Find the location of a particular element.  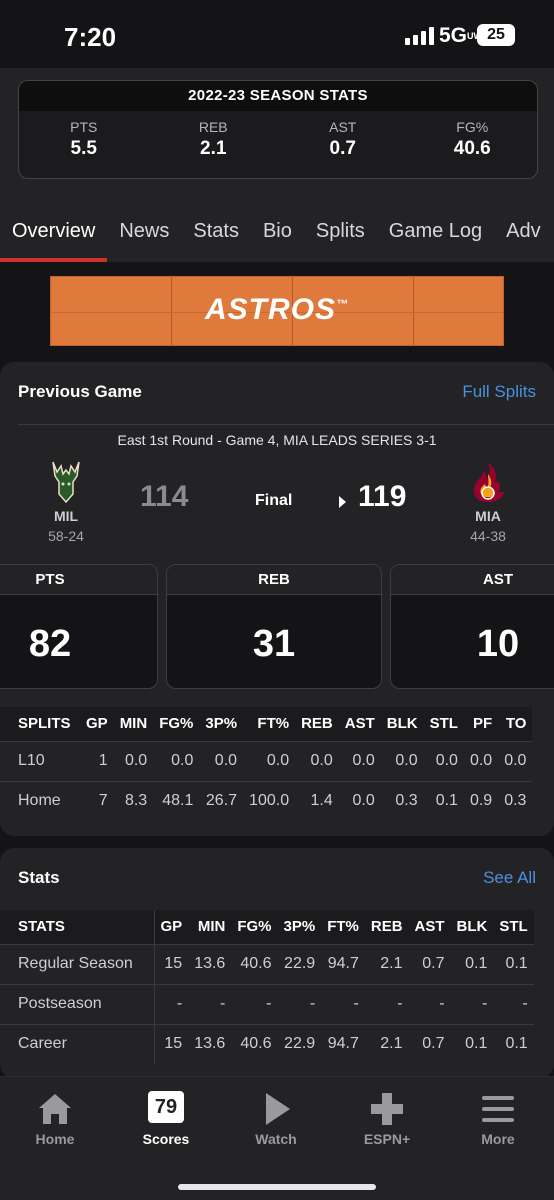

full-splits-link: Full Splits is located at coordinates (499, 392).